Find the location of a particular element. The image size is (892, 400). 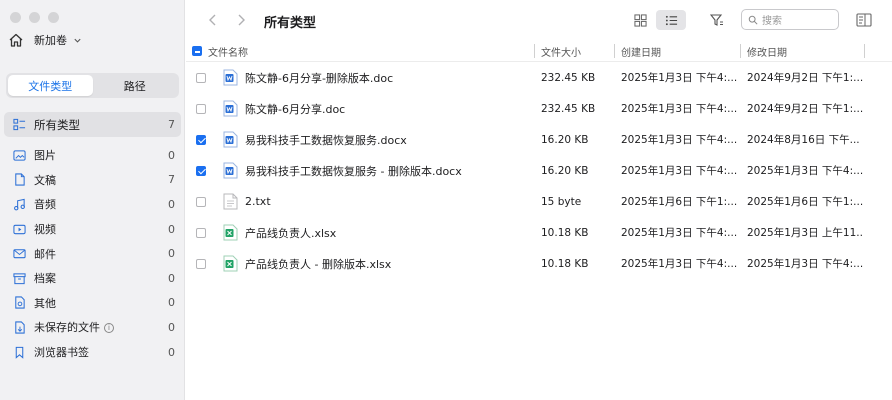

sidebar-item-label-text: 未保存的文件 is located at coordinates (67, 328).